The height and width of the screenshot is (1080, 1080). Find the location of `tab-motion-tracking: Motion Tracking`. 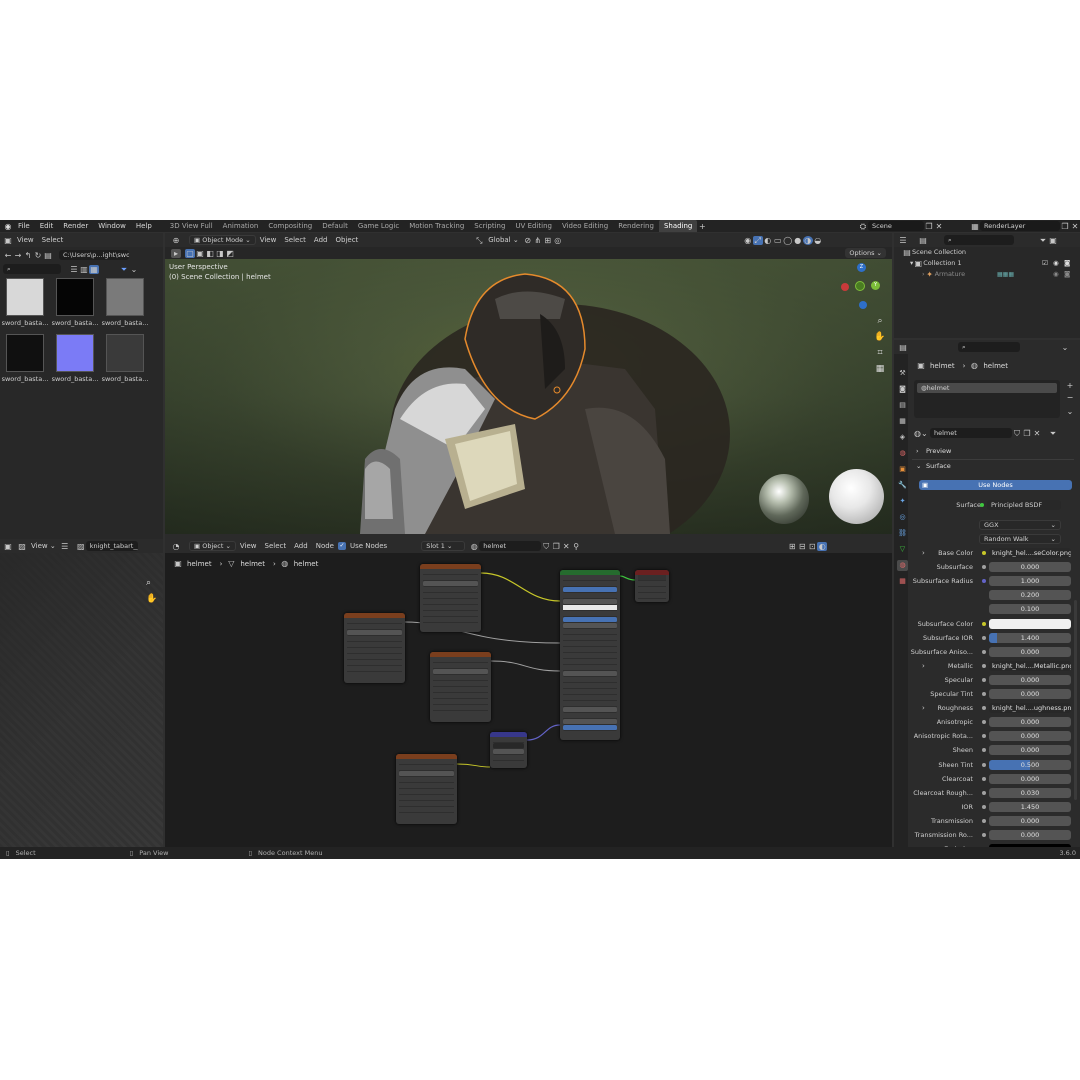

tab-motion-tracking: Motion Tracking is located at coordinates (436, 226).